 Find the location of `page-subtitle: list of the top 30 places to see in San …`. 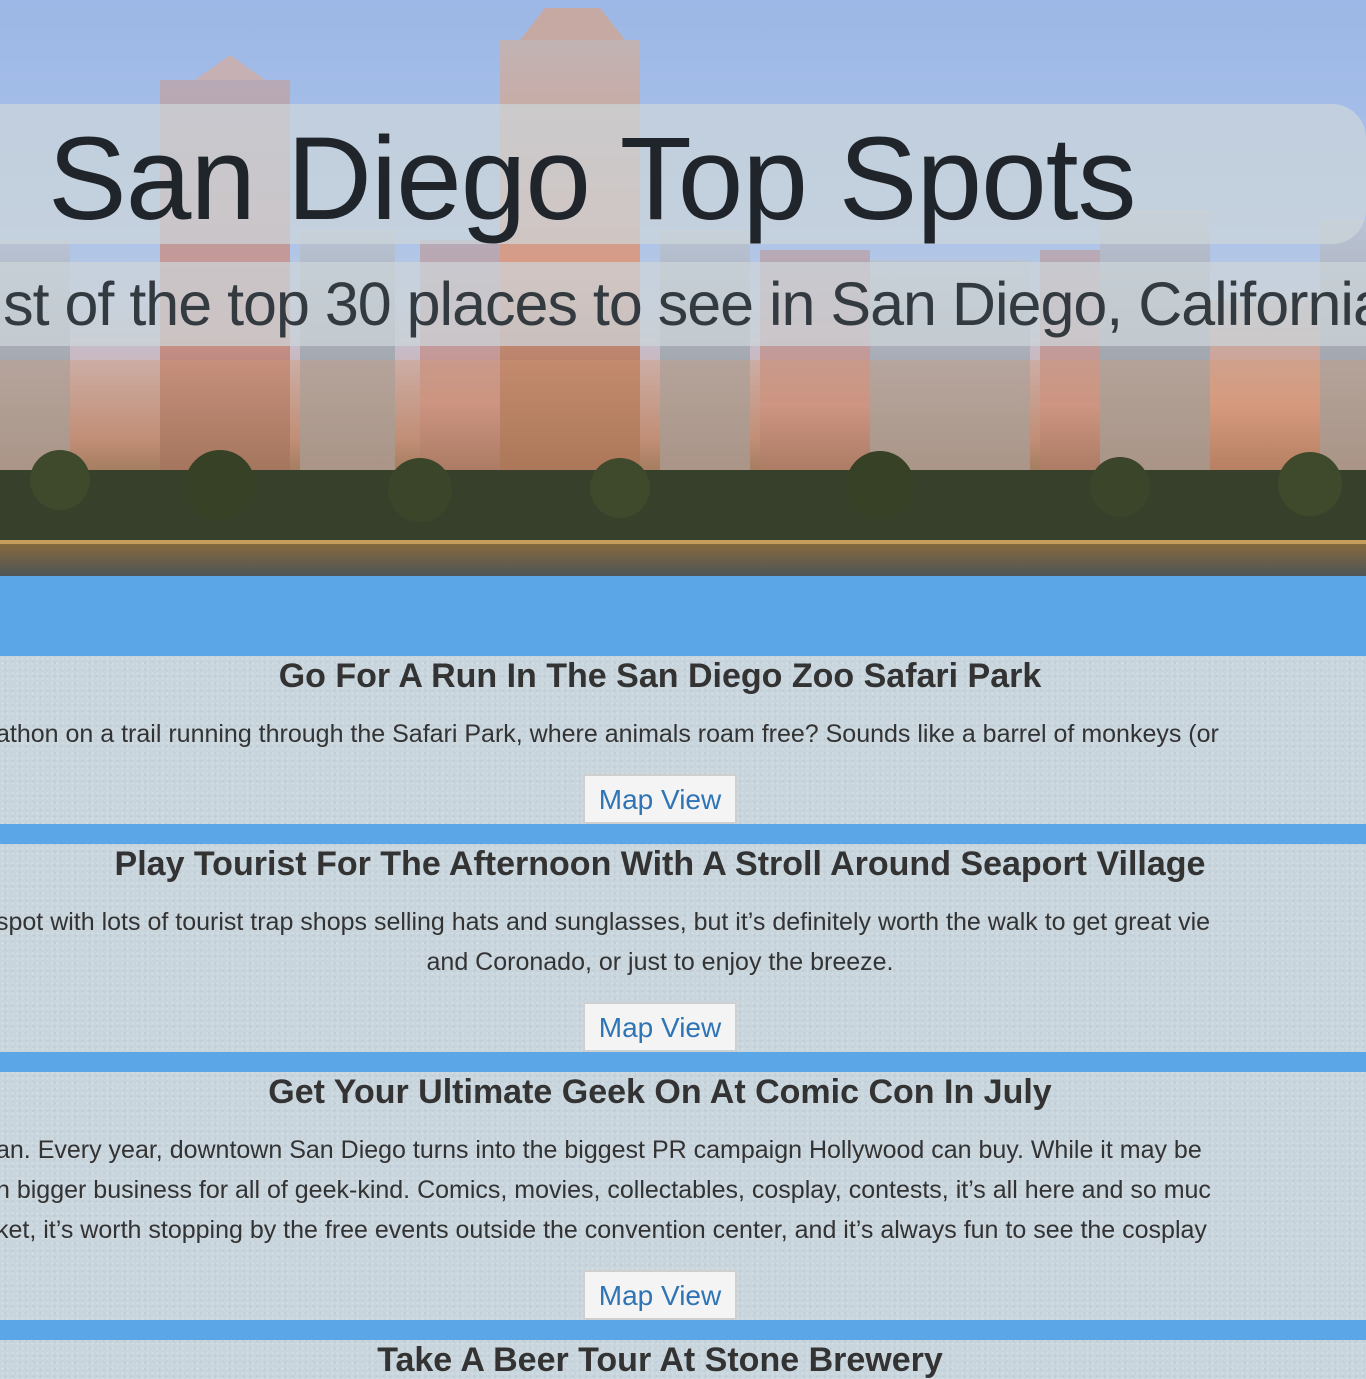

page-subtitle: list of the top 30 places to see in San … is located at coordinates (683, 304).